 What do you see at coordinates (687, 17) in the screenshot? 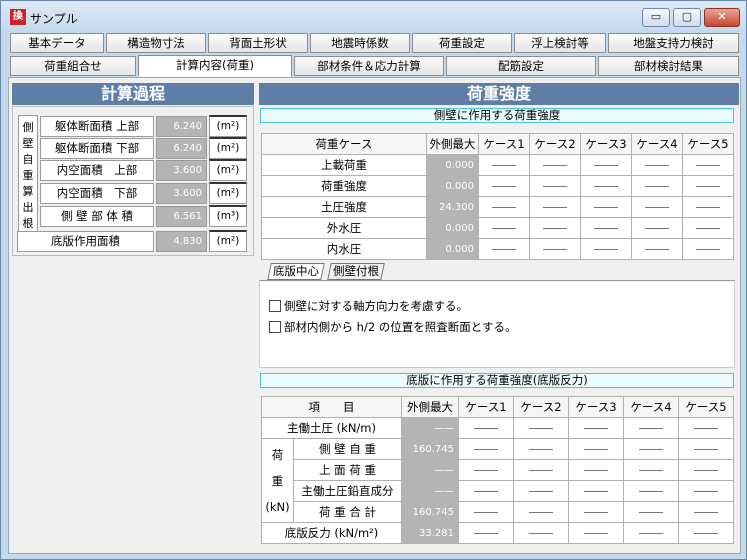
I see `maximize-button: ▢` at bounding box center [687, 17].